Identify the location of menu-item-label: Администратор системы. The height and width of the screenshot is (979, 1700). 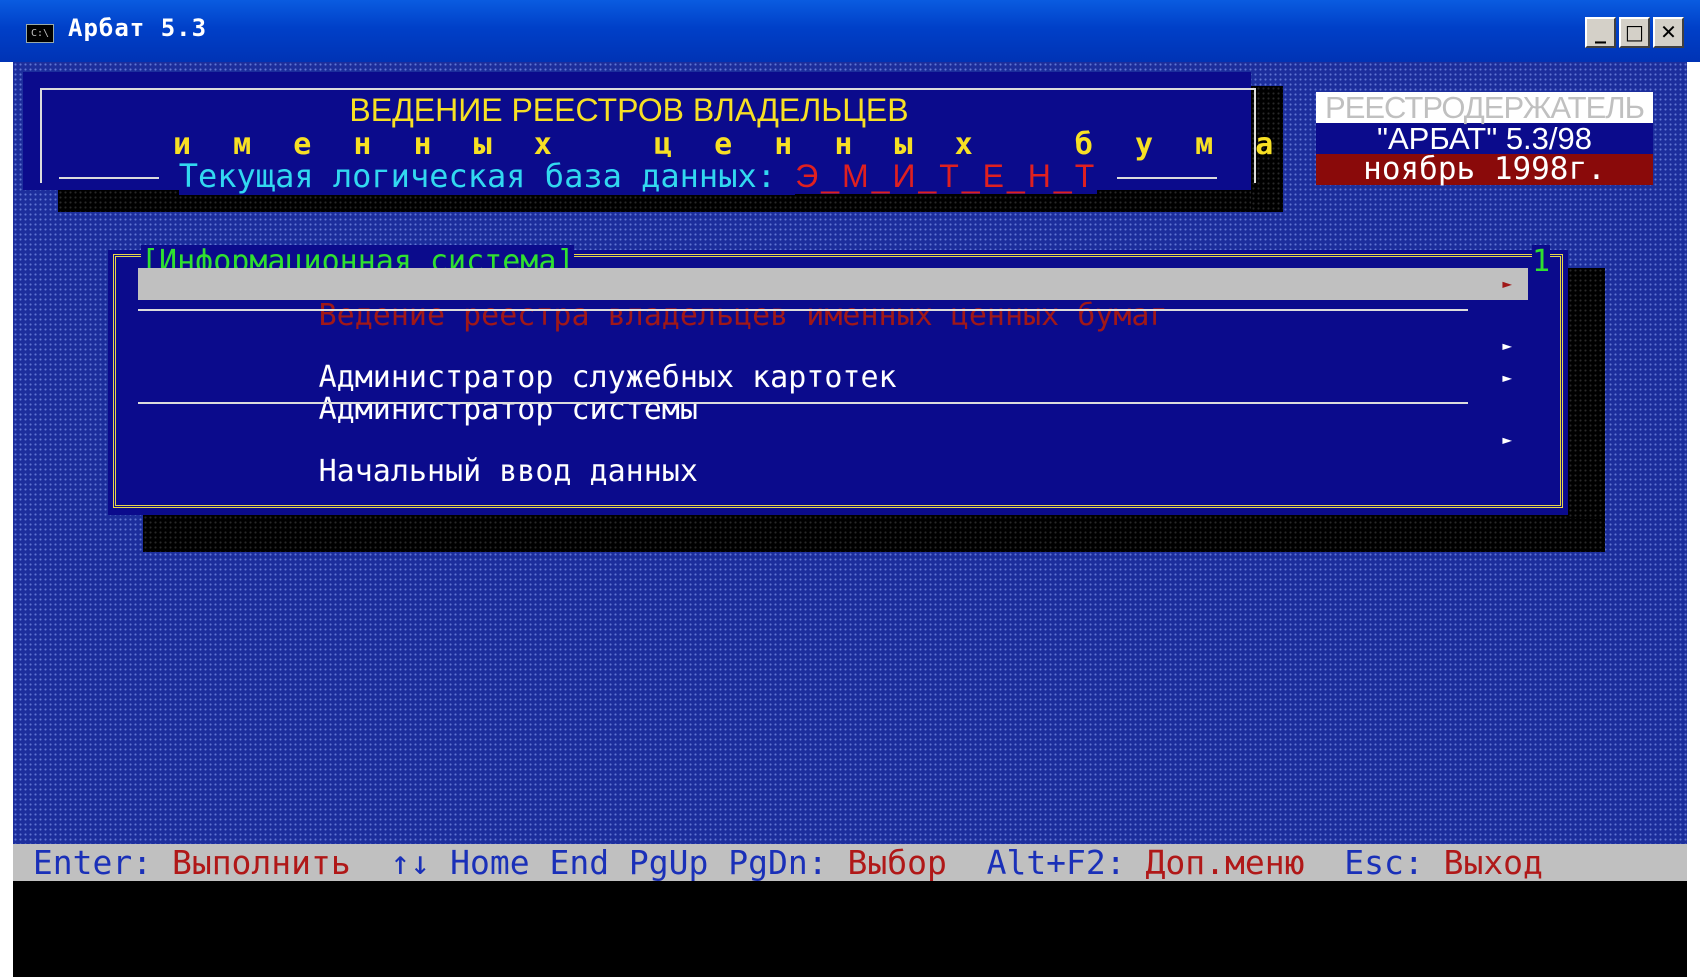
(508, 409).